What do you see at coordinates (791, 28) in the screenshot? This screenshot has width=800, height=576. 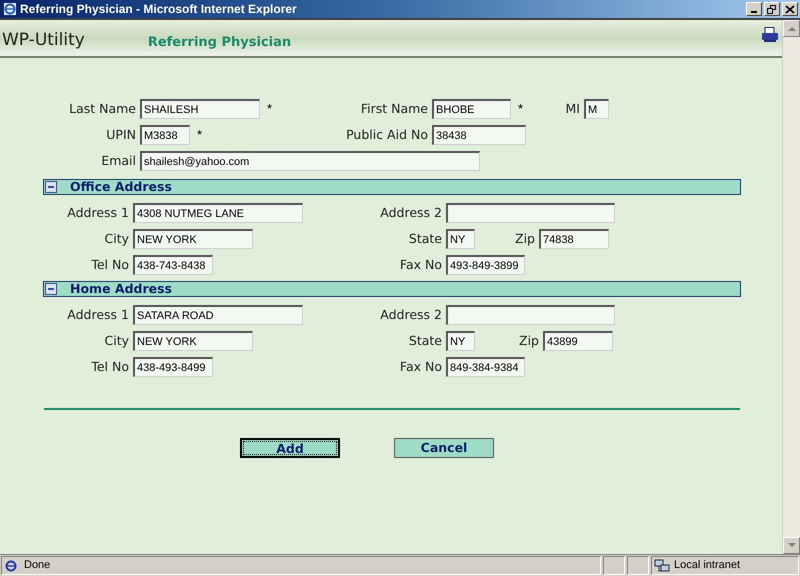 I see `scroll-up-icon` at bounding box center [791, 28].